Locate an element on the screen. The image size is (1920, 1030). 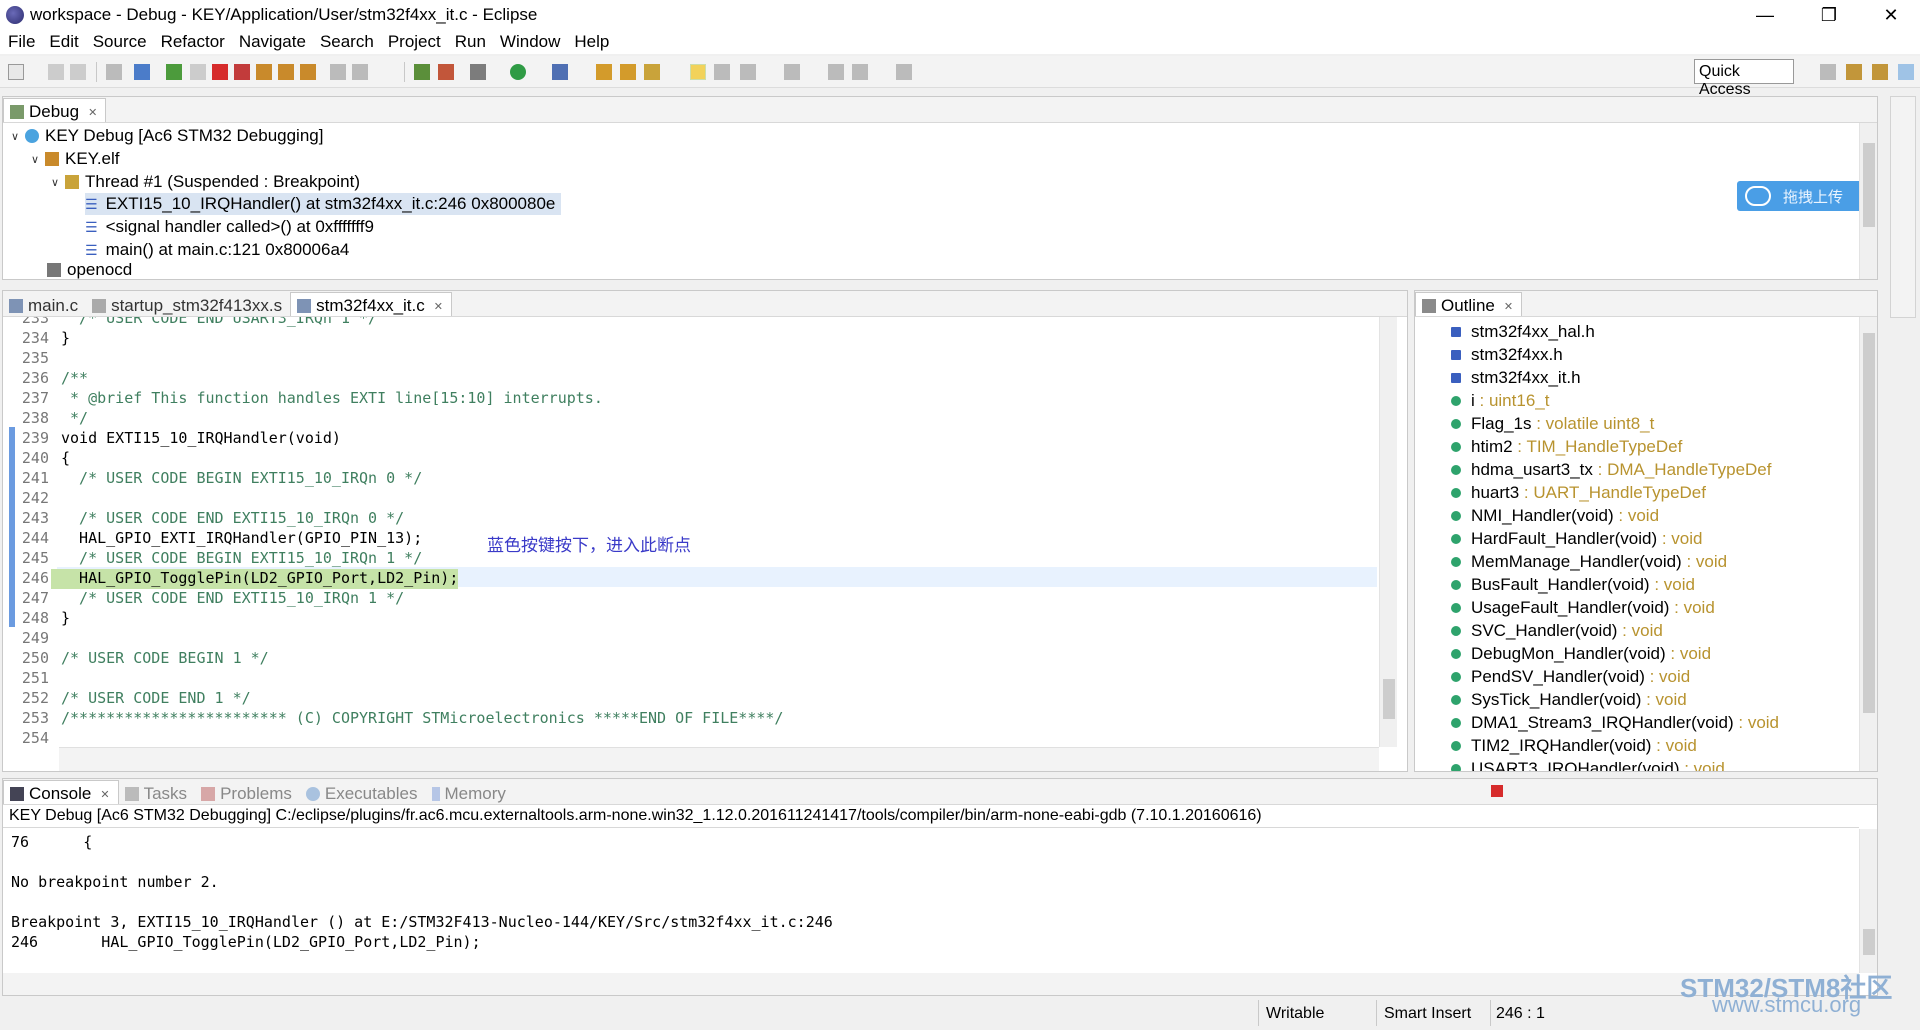
menu-search: Search is located at coordinates (346, 42).